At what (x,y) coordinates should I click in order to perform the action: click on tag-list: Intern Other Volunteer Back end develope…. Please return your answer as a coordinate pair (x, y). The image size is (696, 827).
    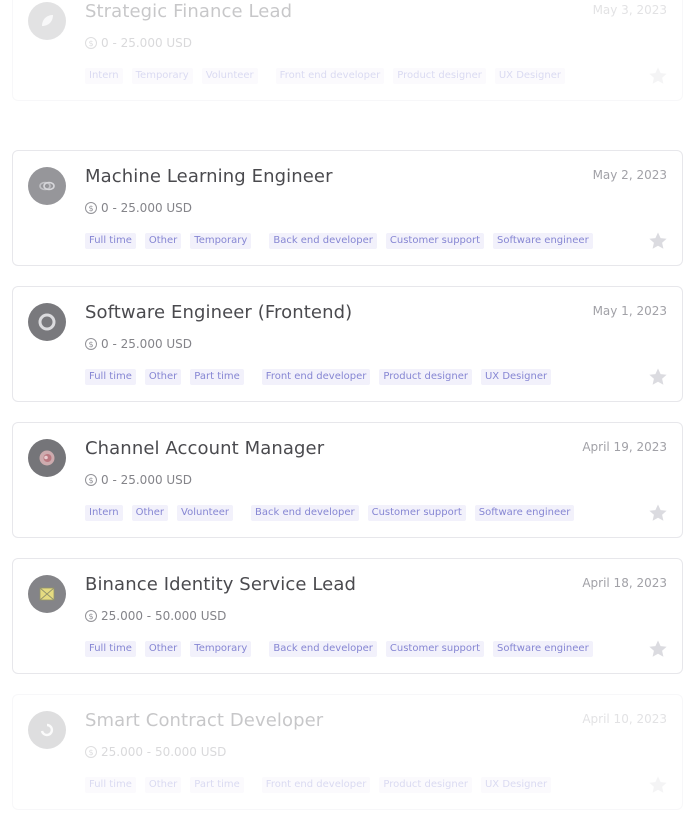
    Looking at the image, I should click on (334, 513).